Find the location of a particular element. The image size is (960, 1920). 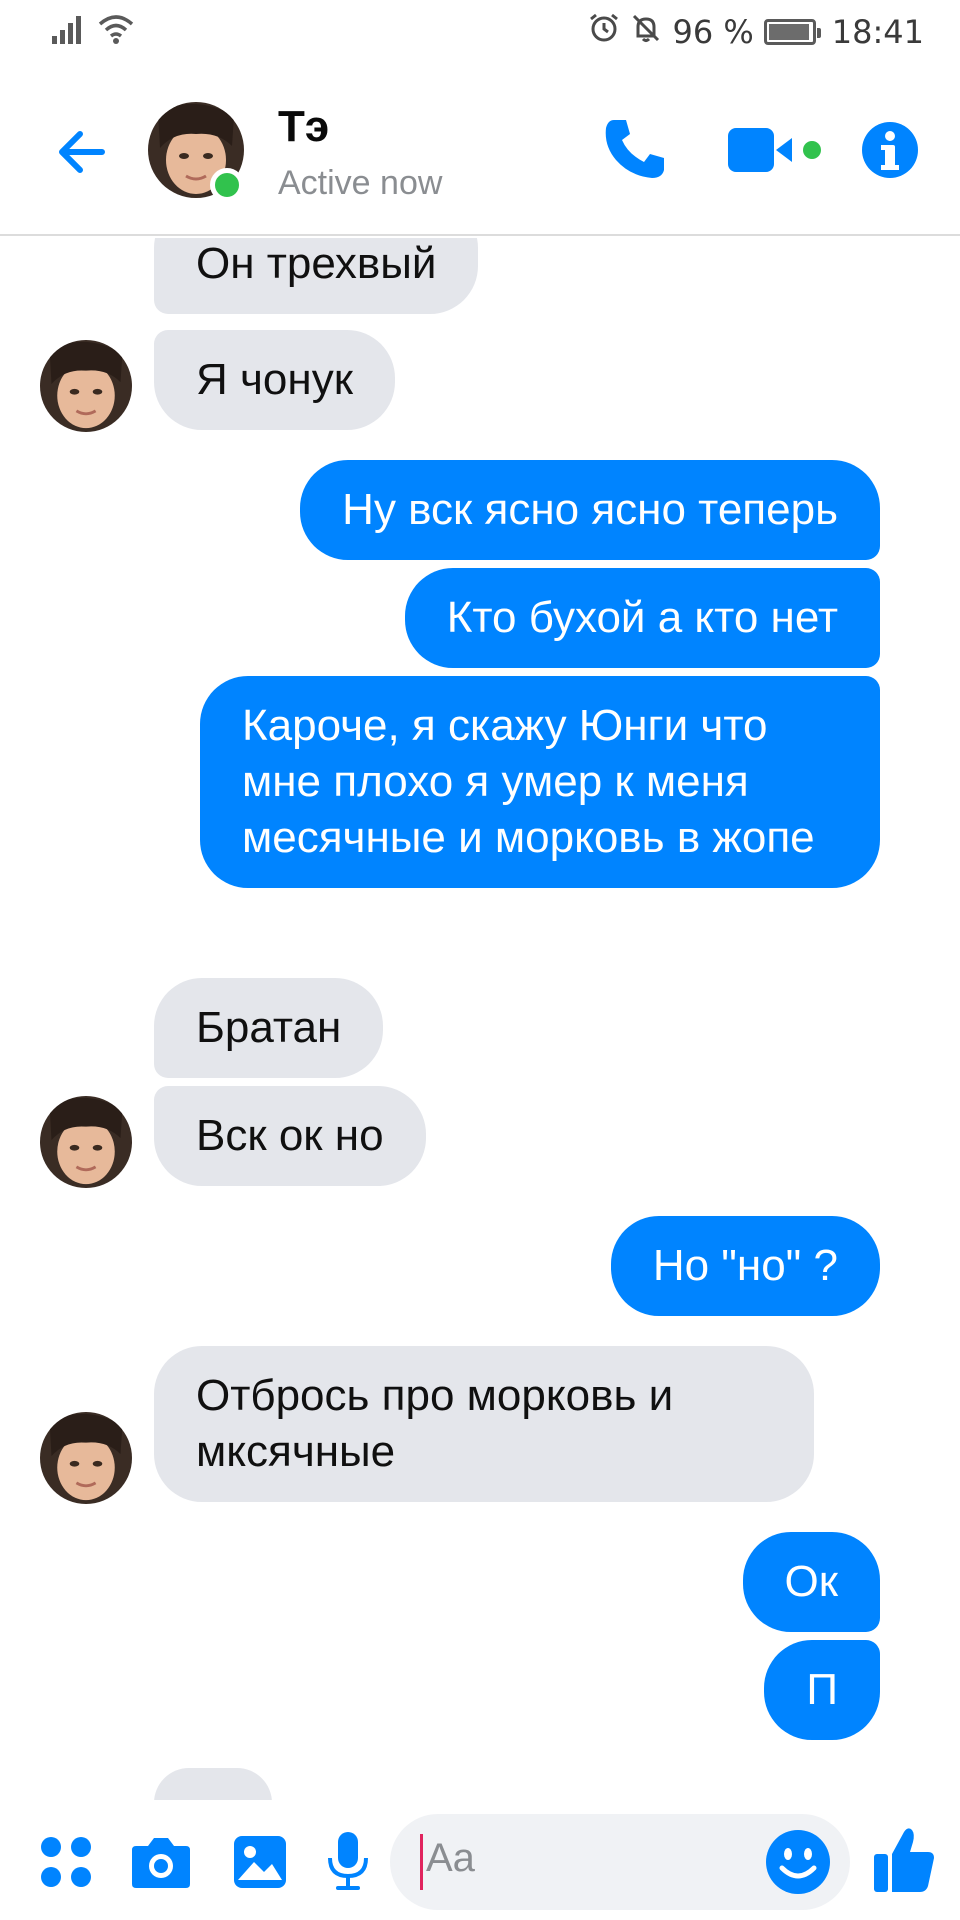

message-bubble-incoming: Братан is located at coordinates (269, 1028).